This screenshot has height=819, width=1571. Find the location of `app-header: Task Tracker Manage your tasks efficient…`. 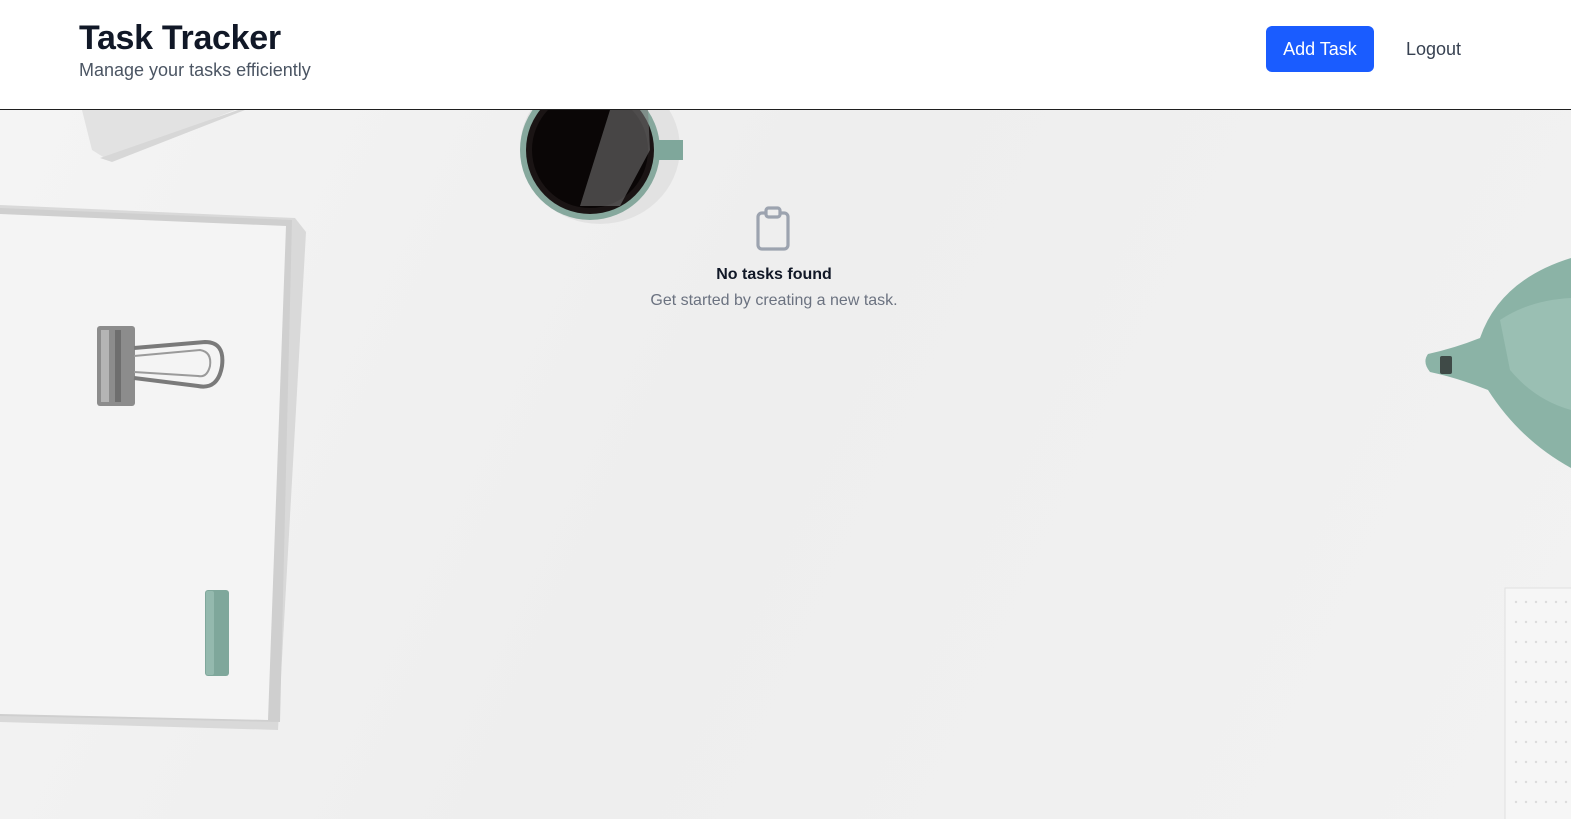

app-header: Task Tracker Manage your tasks efficient… is located at coordinates (785, 55).